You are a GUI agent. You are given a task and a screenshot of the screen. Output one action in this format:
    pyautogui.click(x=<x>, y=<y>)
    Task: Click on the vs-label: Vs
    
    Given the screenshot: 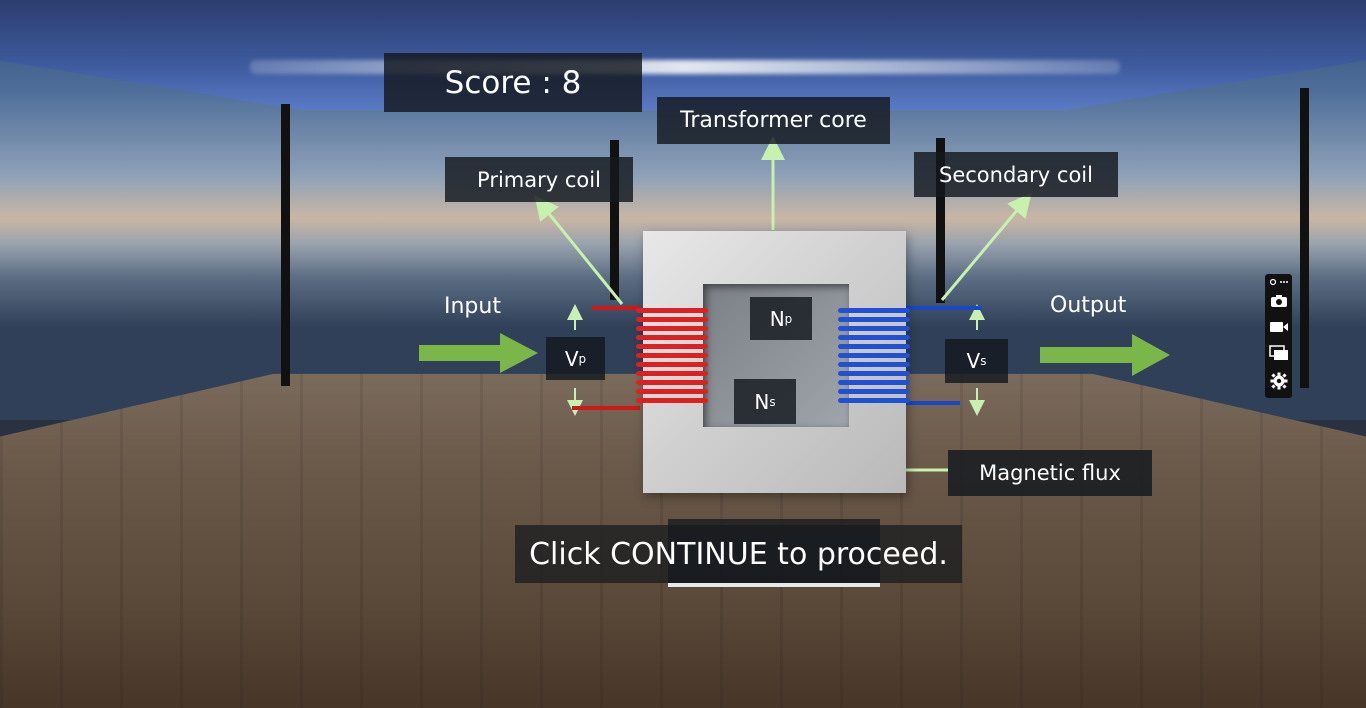 What is the action you would take?
    pyautogui.click(x=976, y=361)
    